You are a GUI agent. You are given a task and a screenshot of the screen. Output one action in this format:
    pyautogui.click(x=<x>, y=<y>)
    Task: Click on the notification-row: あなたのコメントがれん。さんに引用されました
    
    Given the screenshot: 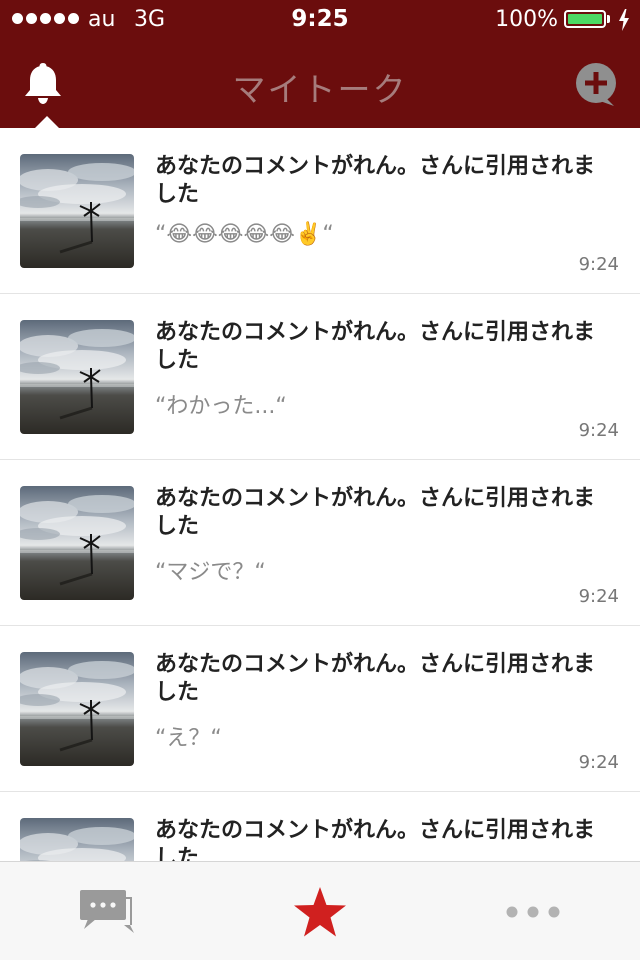 What is the action you would take?
    pyautogui.click(x=320, y=826)
    